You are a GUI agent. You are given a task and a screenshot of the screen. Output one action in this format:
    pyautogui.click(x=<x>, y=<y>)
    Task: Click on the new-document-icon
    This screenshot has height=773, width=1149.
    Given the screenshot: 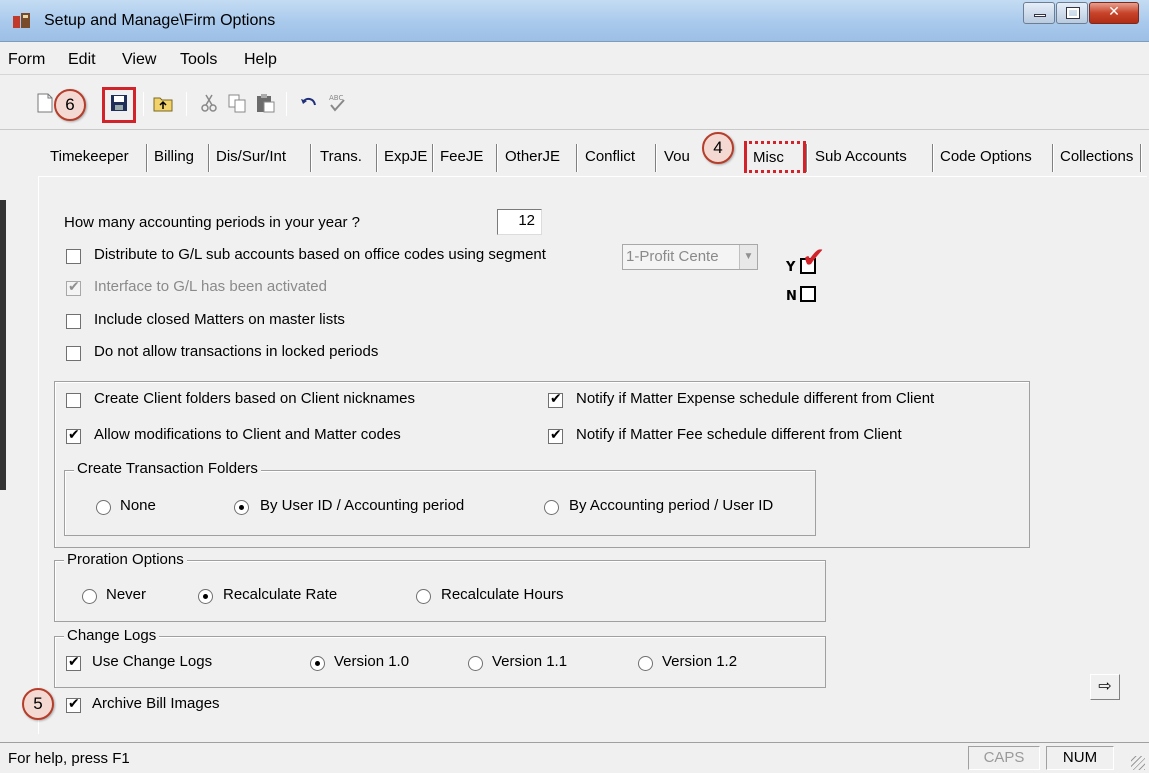 What is the action you would take?
    pyautogui.click(x=45, y=103)
    